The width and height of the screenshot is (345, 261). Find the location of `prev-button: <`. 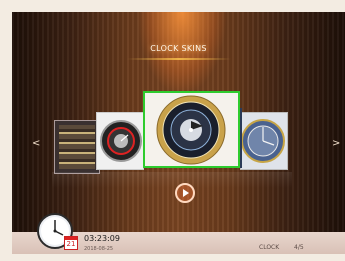

prev-button: < is located at coordinates (36, 143).